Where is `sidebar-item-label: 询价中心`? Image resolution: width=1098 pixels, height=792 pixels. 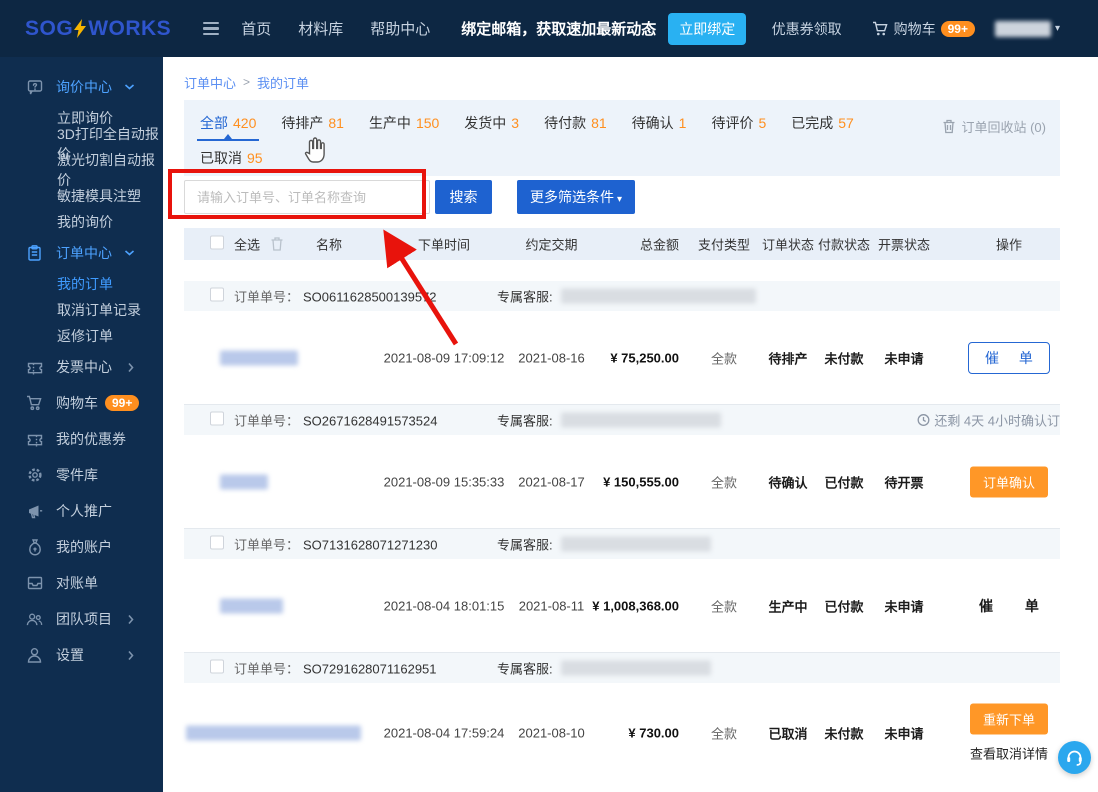 sidebar-item-label: 询价中心 is located at coordinates (84, 87).